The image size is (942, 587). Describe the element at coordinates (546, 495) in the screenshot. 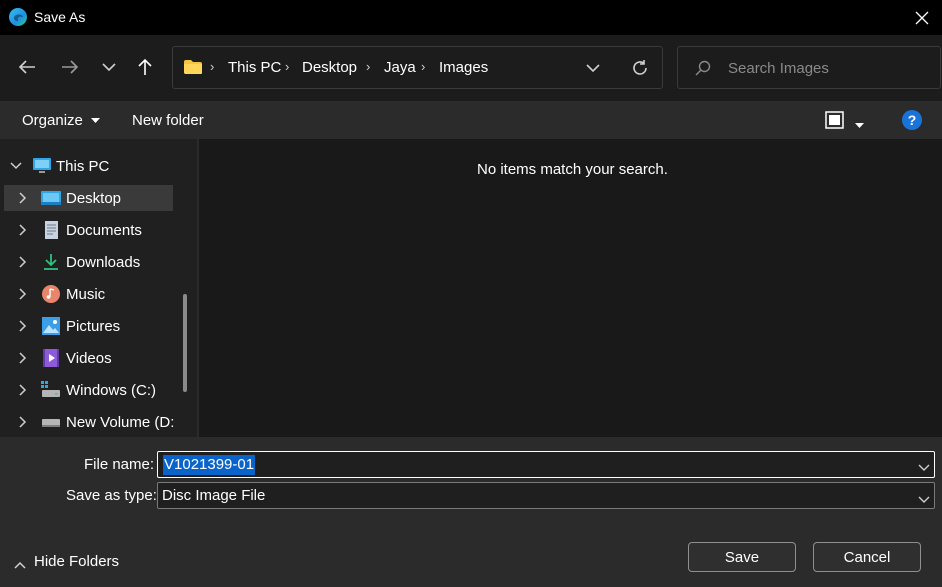

I see `save-type-select` at that location.